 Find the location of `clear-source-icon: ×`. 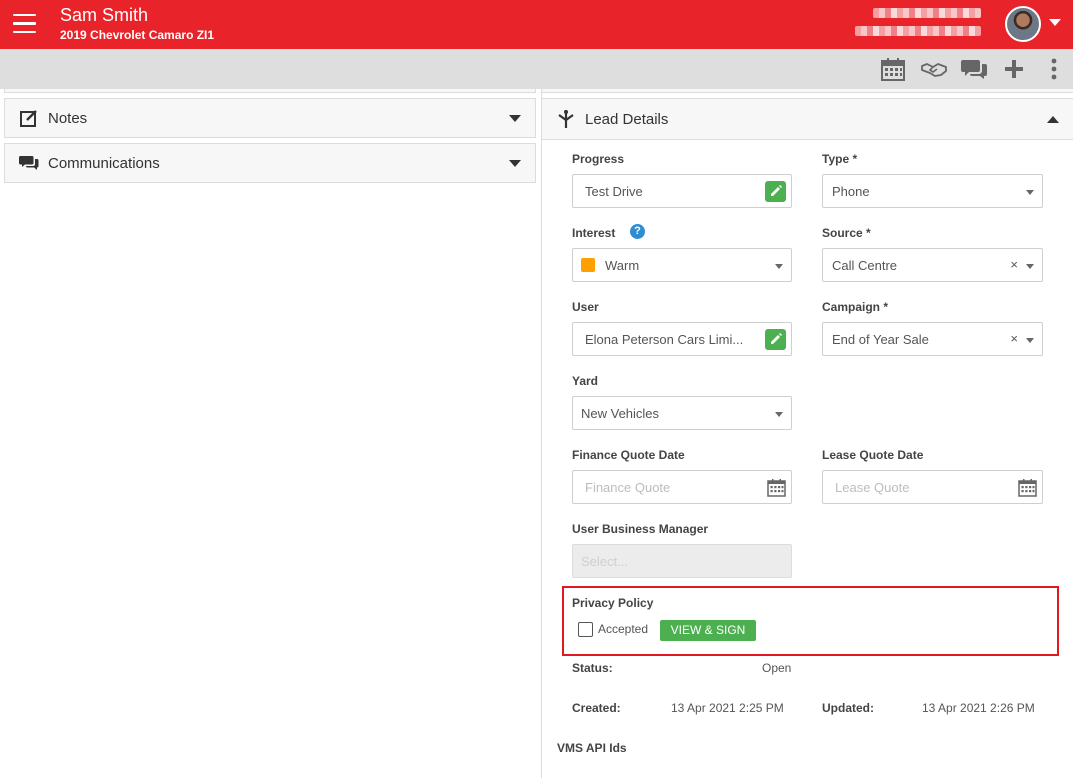

clear-source-icon: × is located at coordinates (1014, 264).